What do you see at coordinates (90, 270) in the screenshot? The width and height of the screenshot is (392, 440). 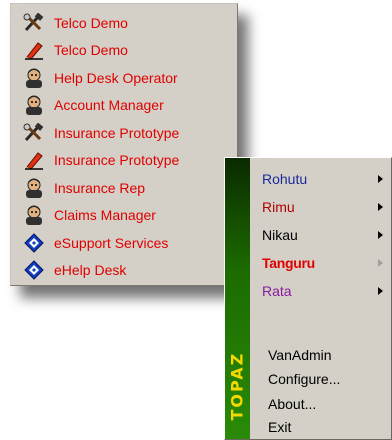 I see `menu-item-label: eHelp Desk` at bounding box center [90, 270].